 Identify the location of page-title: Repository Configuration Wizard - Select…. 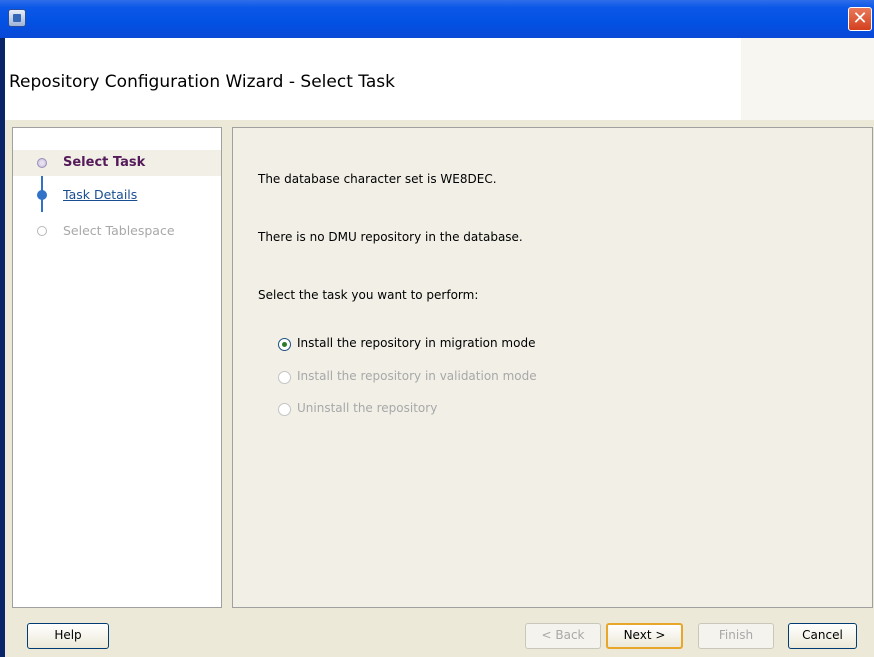
(202, 82).